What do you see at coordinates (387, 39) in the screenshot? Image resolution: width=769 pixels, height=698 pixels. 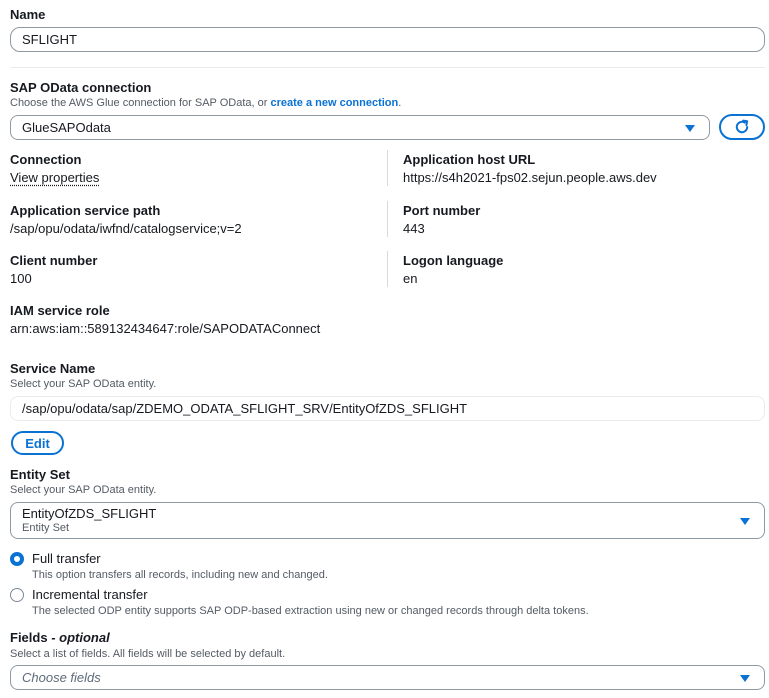 I see `name-input: SFLIGHT` at bounding box center [387, 39].